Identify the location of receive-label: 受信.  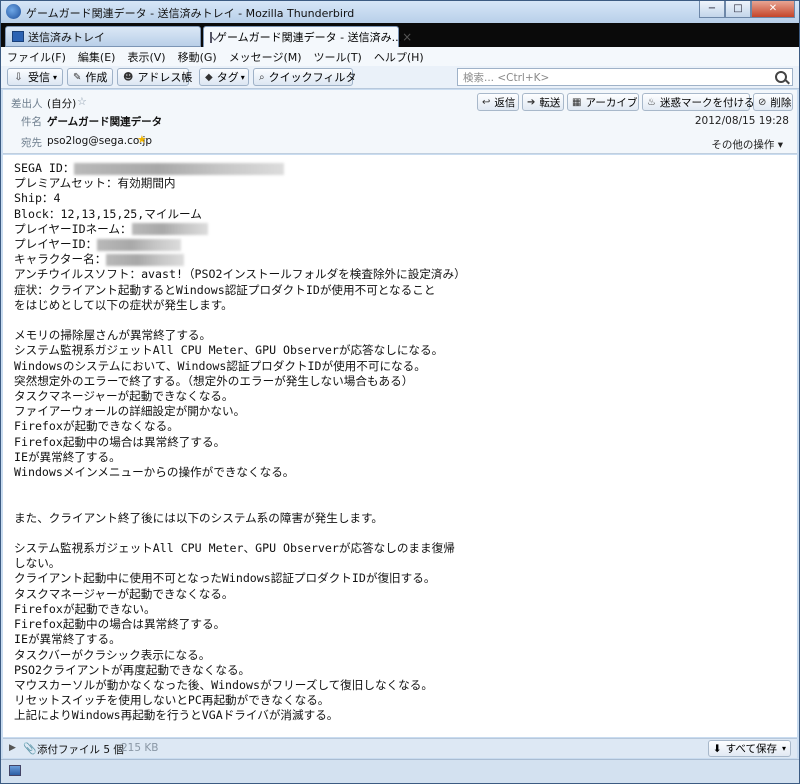
(39, 77).